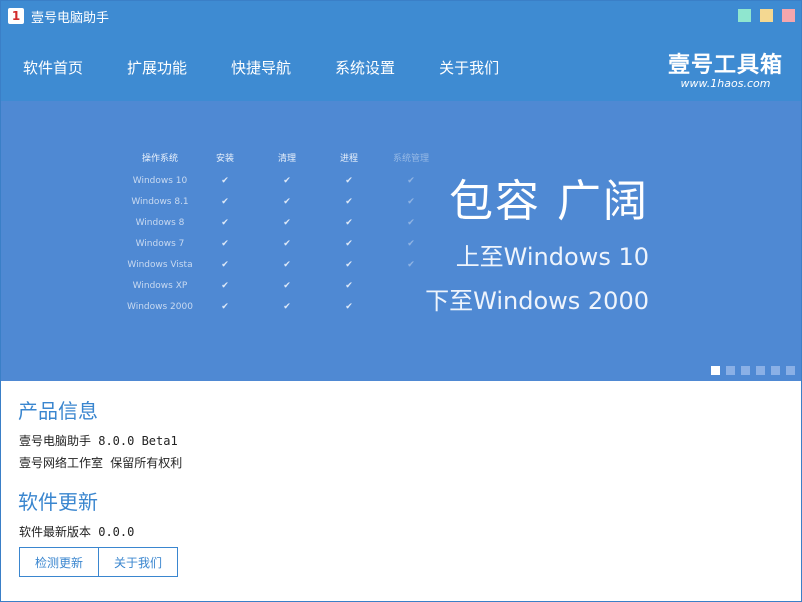  What do you see at coordinates (53, 67) in the screenshot?
I see `nav-item-home: 软件首页` at bounding box center [53, 67].